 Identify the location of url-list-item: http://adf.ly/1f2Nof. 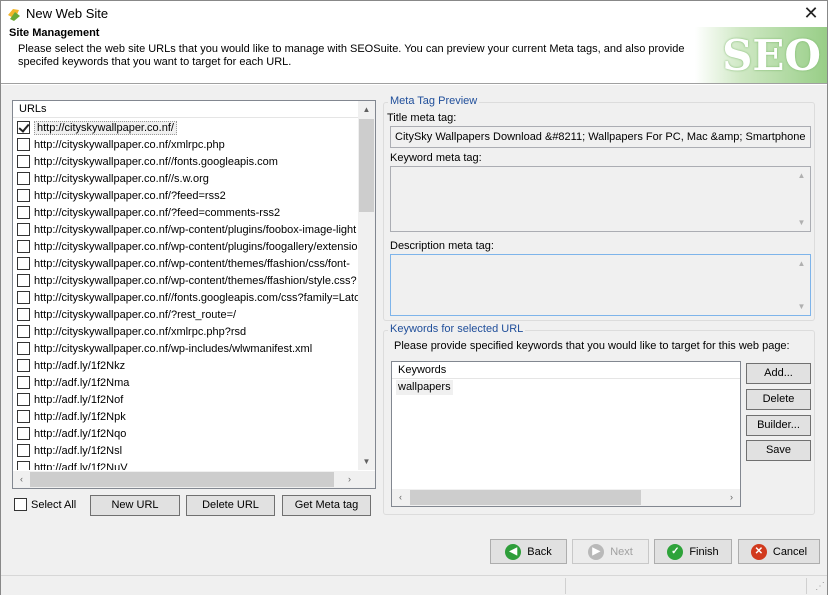
(185, 399).